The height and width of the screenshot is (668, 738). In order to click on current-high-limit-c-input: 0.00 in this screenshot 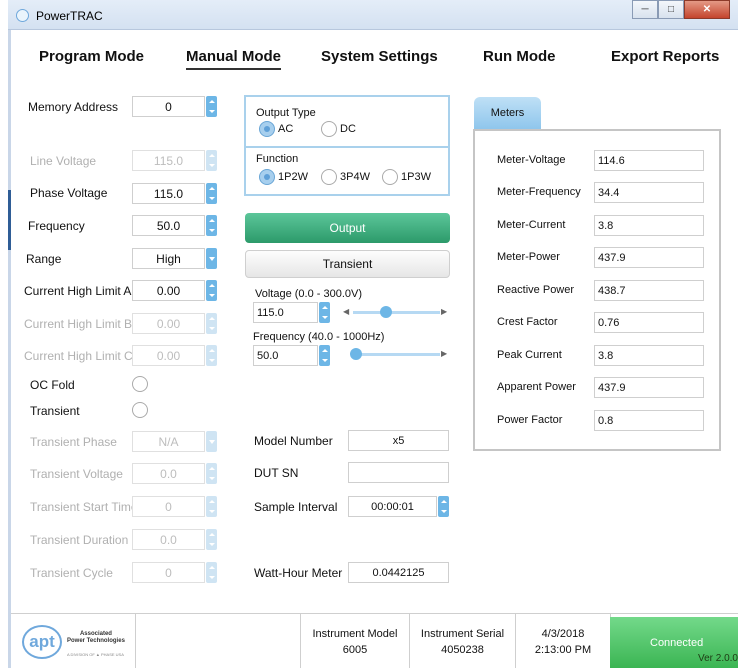, I will do `click(168, 355)`.